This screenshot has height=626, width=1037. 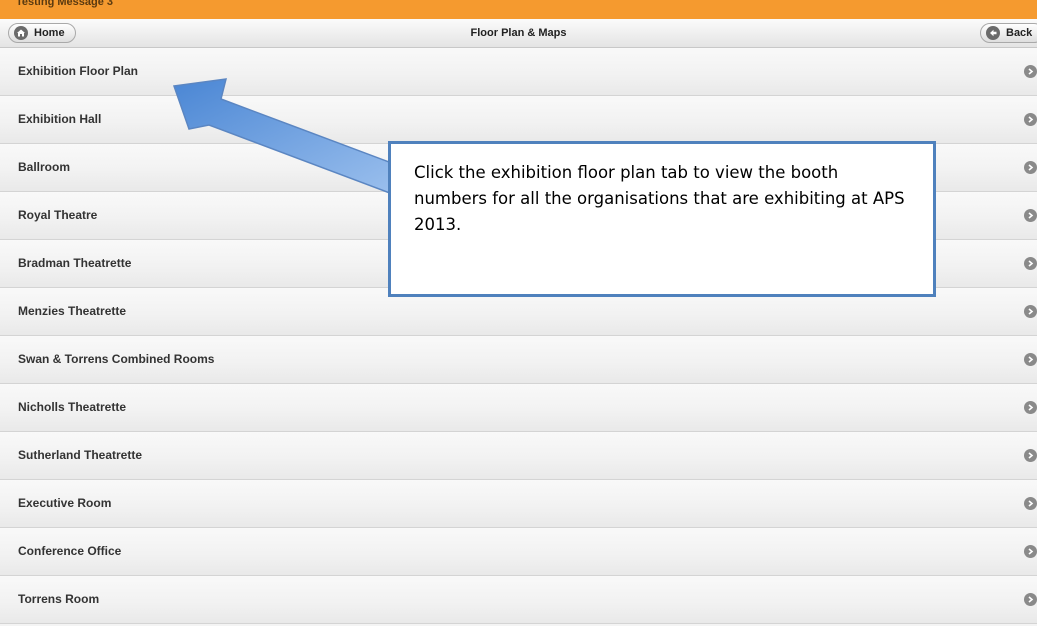 I want to click on back-arrow-icon, so click(x=993, y=33).